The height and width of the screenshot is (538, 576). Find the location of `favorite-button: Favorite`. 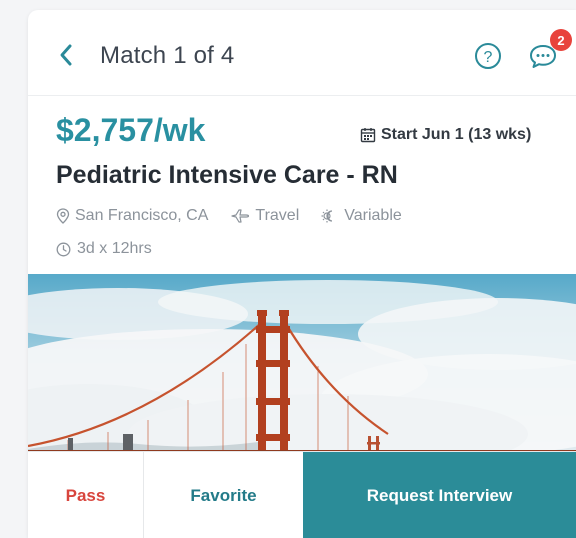

favorite-button: Favorite is located at coordinates (223, 495).